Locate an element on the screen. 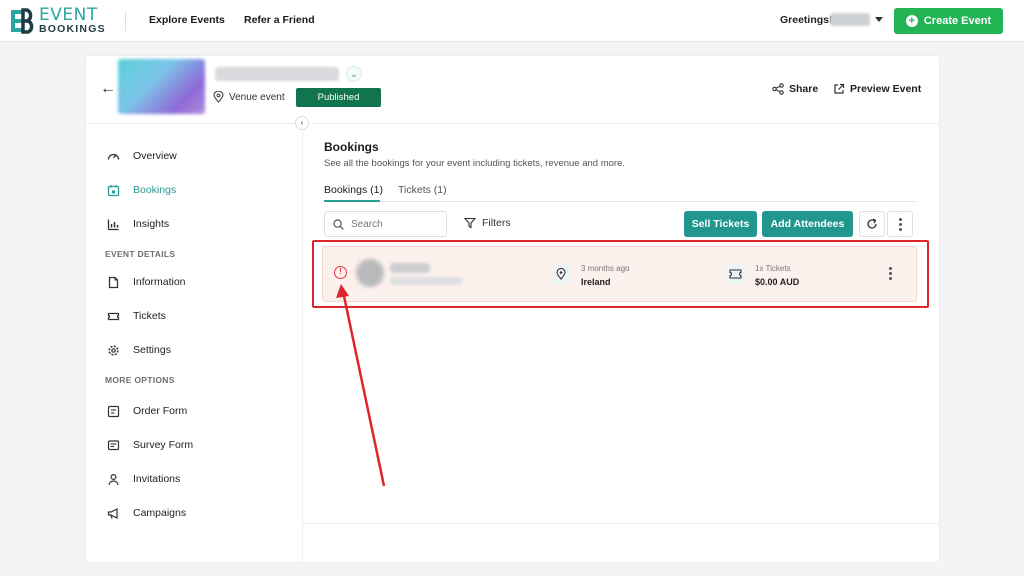 The height and width of the screenshot is (576, 1024). sidebar-item-insights: Insights is located at coordinates (138, 224).